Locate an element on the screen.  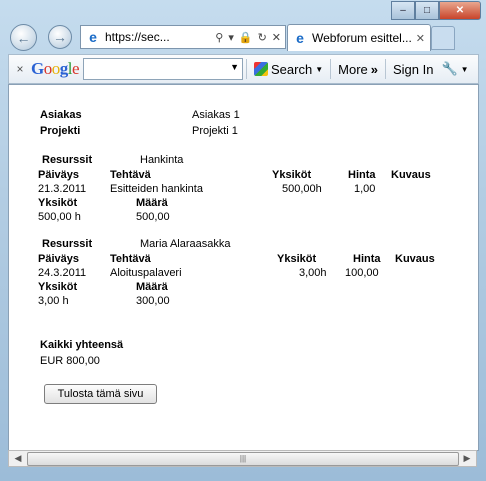
google-toolbar: × Google ▼ Search ▼ More » Sign In 🔧 ▼ is located at coordinates (243, 69).